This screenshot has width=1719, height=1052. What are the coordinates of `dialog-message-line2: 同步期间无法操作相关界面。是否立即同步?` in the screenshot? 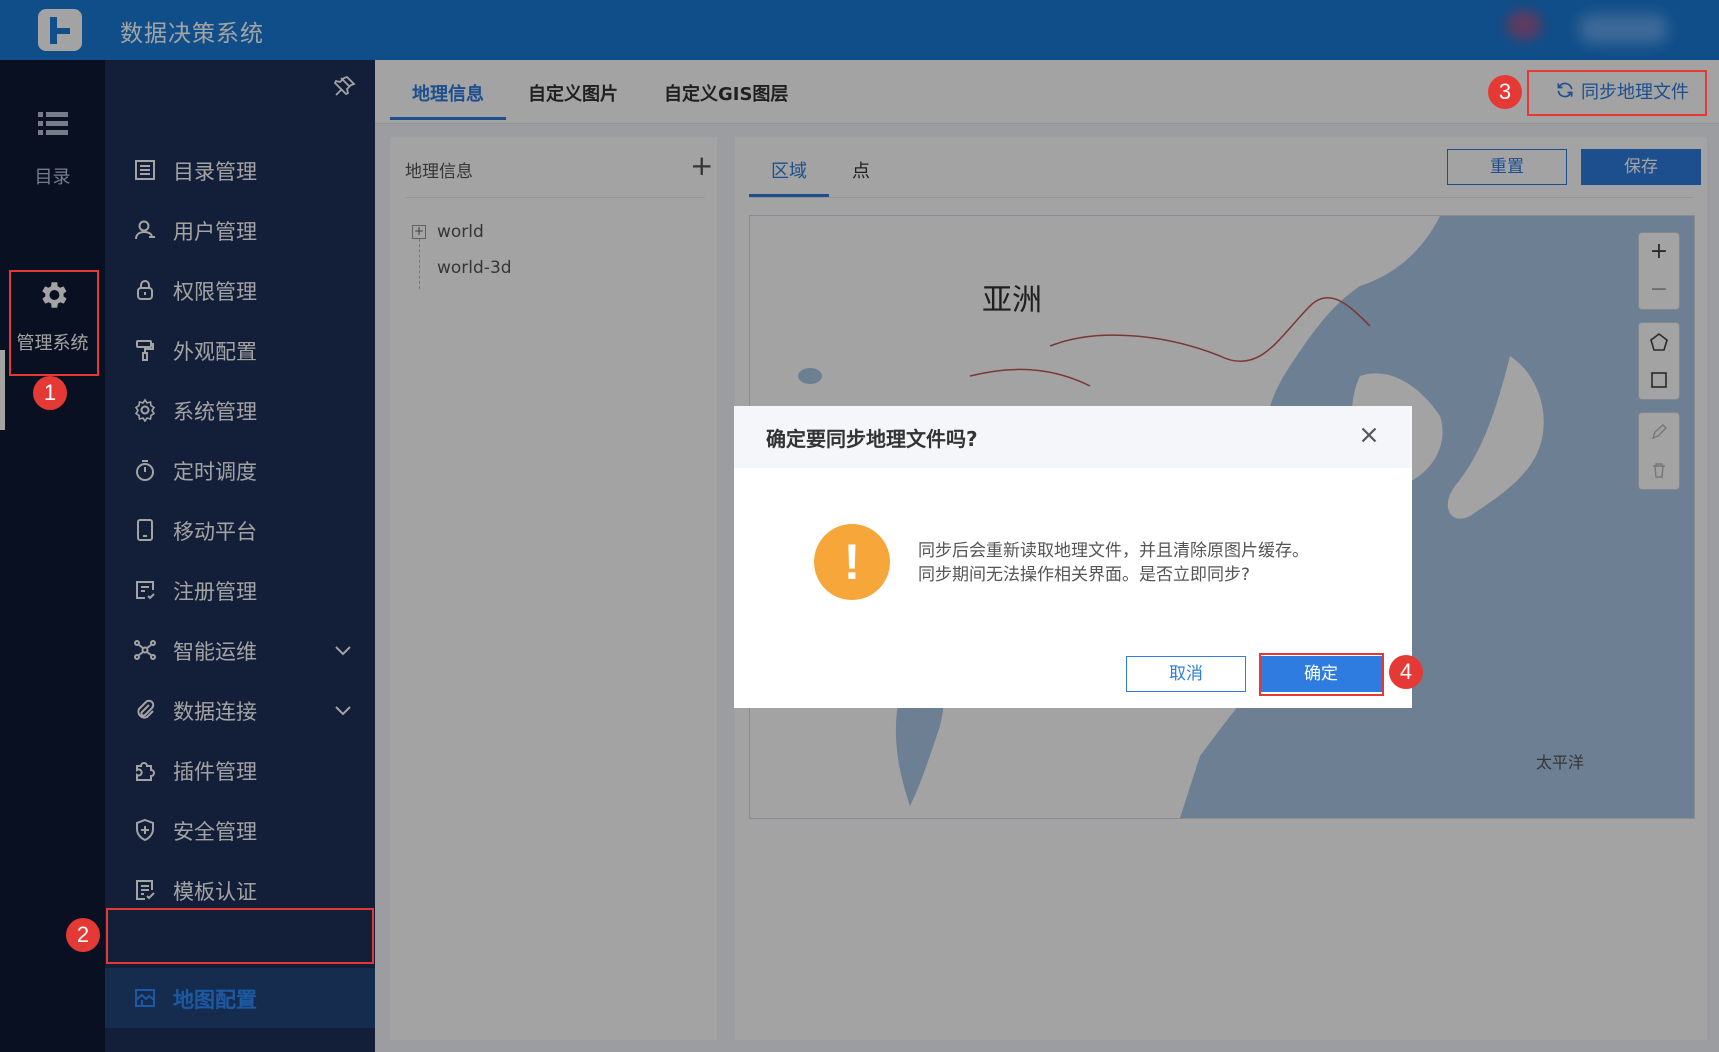 It's located at (1084, 575).